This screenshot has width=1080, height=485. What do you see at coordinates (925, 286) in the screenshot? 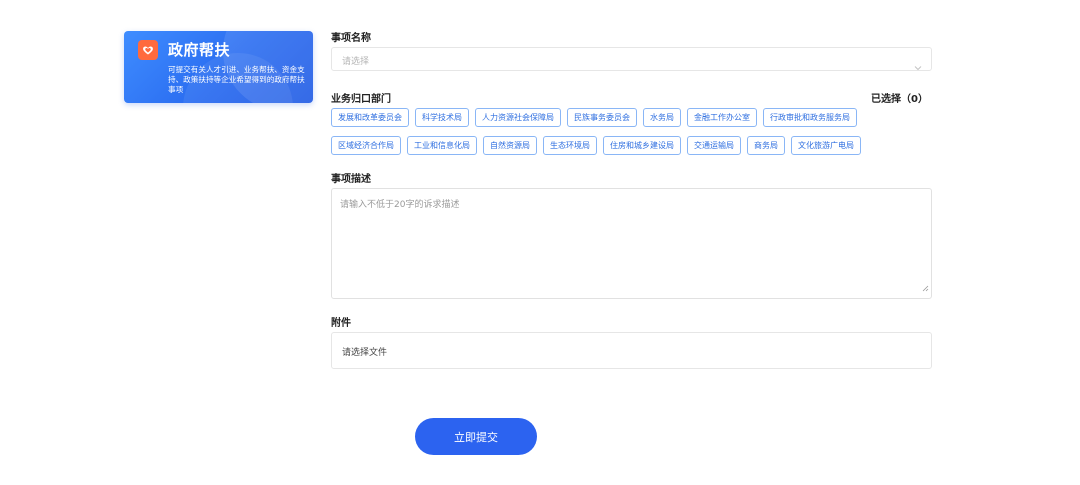
I see `resize-grip-icon` at bounding box center [925, 286].